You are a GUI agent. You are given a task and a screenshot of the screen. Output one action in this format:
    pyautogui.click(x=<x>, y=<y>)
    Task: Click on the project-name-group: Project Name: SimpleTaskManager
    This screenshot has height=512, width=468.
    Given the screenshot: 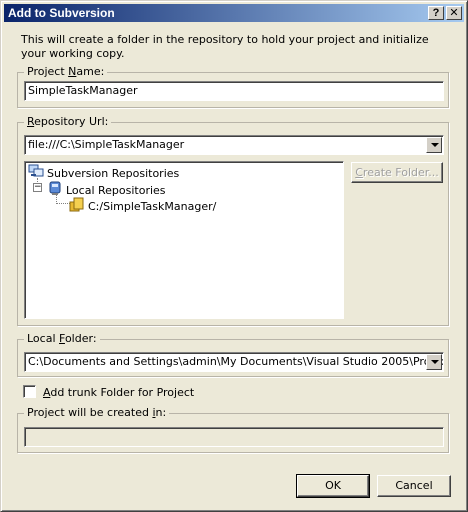 What is the action you would take?
    pyautogui.click(x=233, y=86)
    